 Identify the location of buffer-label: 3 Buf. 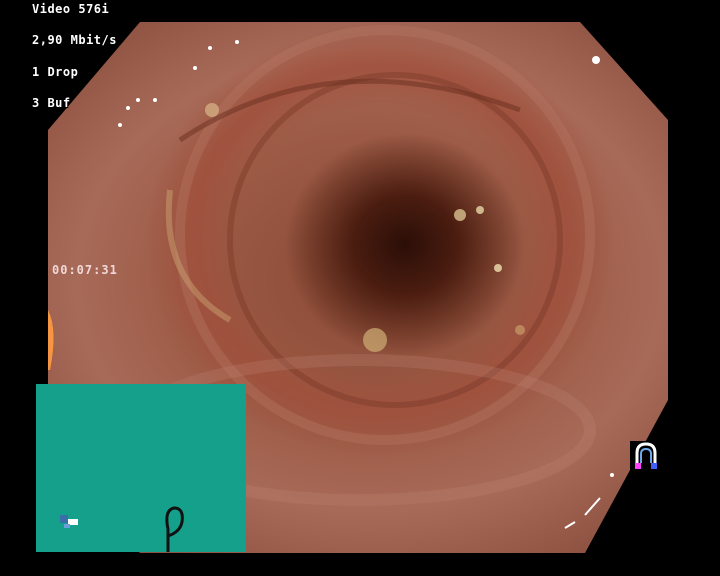
(51, 103).